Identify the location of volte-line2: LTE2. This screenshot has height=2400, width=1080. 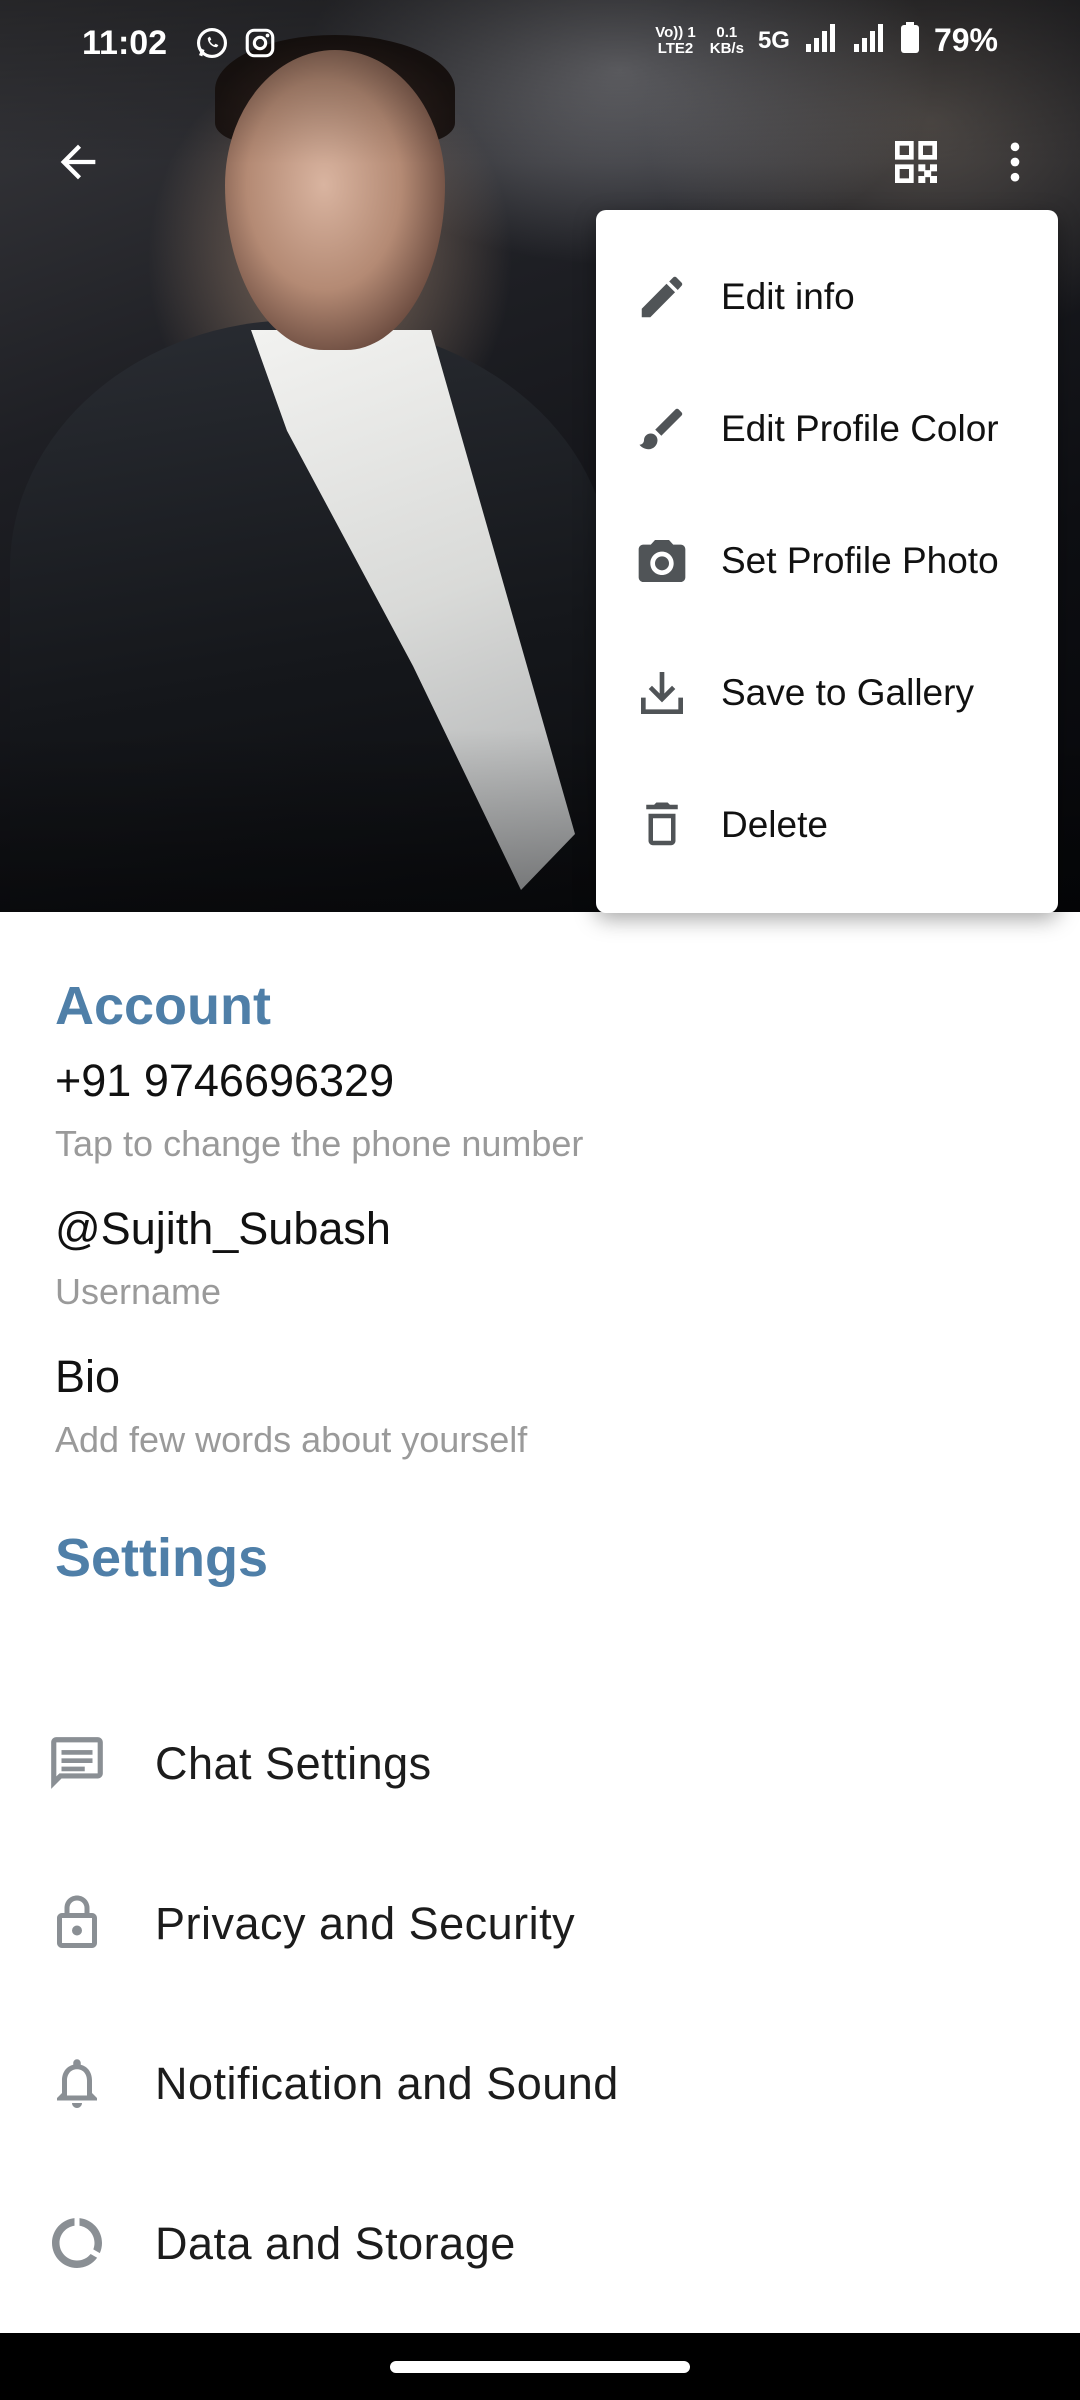
(675, 48).